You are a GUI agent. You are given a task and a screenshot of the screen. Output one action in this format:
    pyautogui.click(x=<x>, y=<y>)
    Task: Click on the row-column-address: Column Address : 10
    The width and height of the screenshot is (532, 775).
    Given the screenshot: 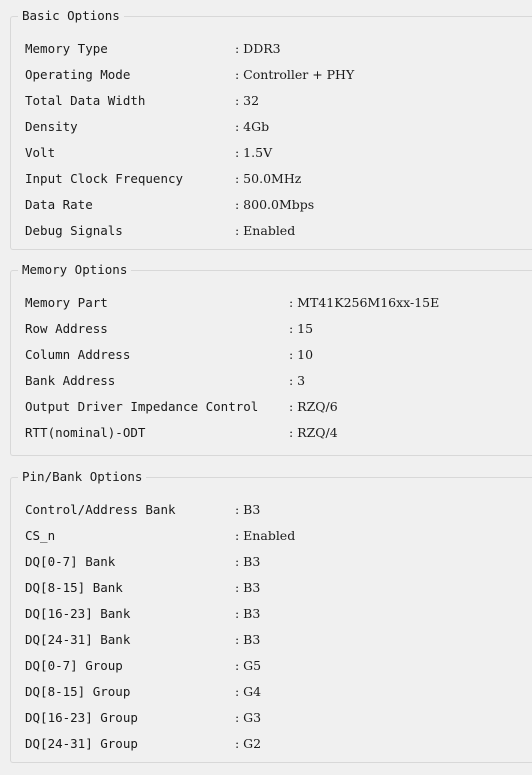 What is the action you would take?
    pyautogui.click(x=278, y=355)
    